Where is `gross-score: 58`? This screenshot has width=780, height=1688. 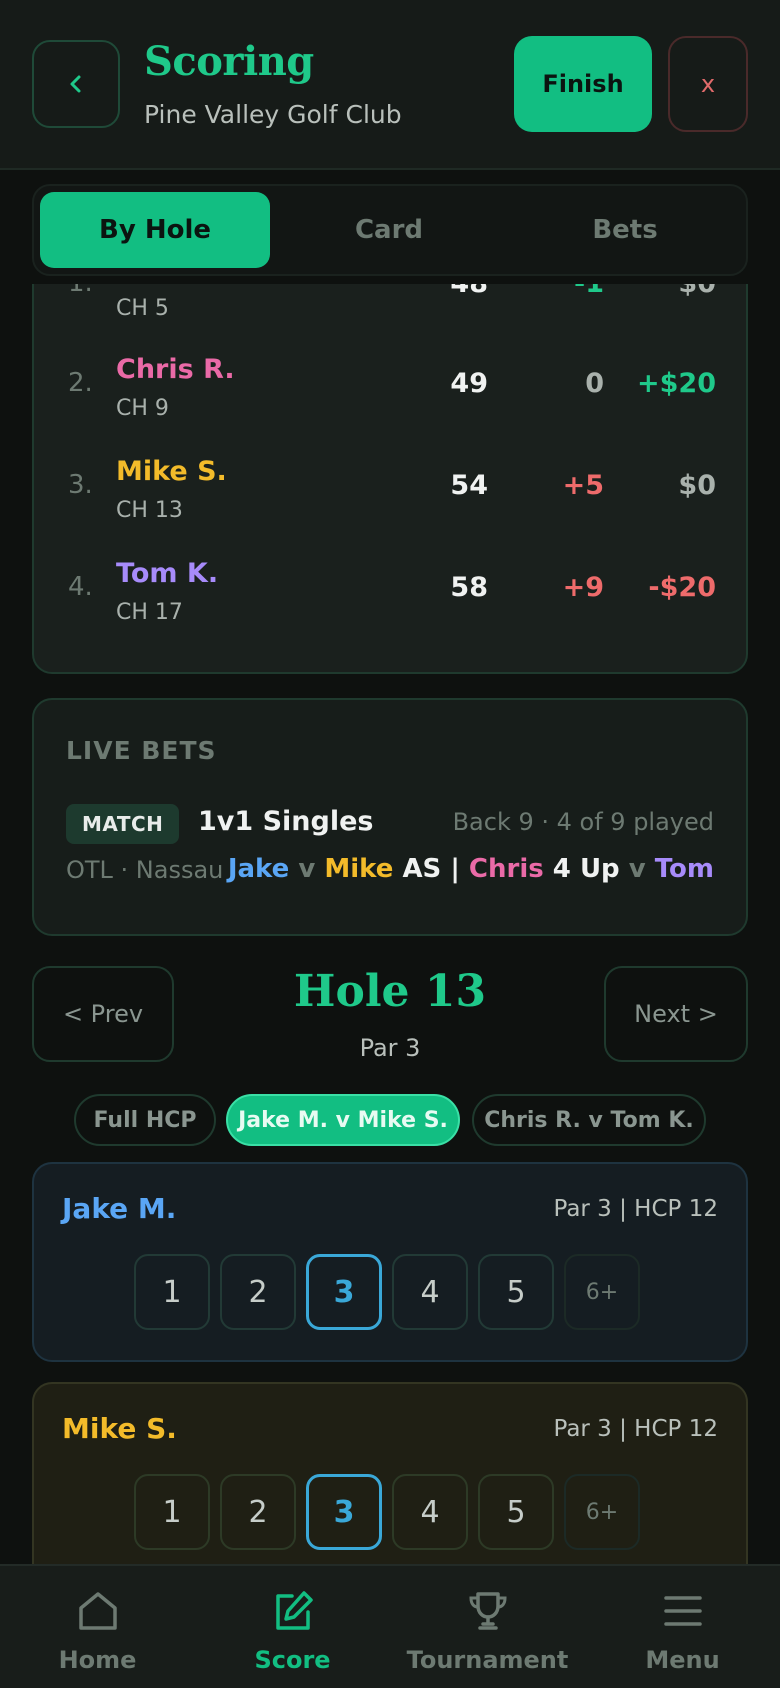 gross-score: 58 is located at coordinates (469, 587).